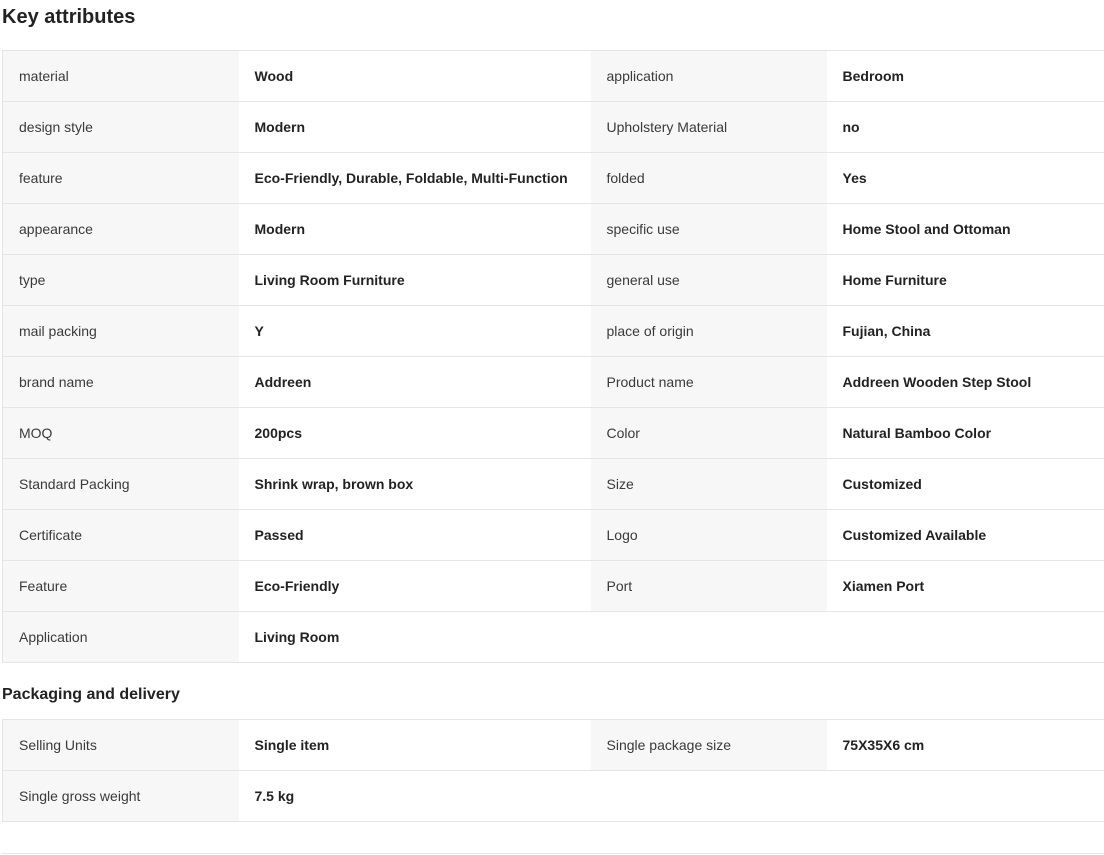  What do you see at coordinates (120, 535) in the screenshot?
I see `attribute-name: Certificate` at bounding box center [120, 535].